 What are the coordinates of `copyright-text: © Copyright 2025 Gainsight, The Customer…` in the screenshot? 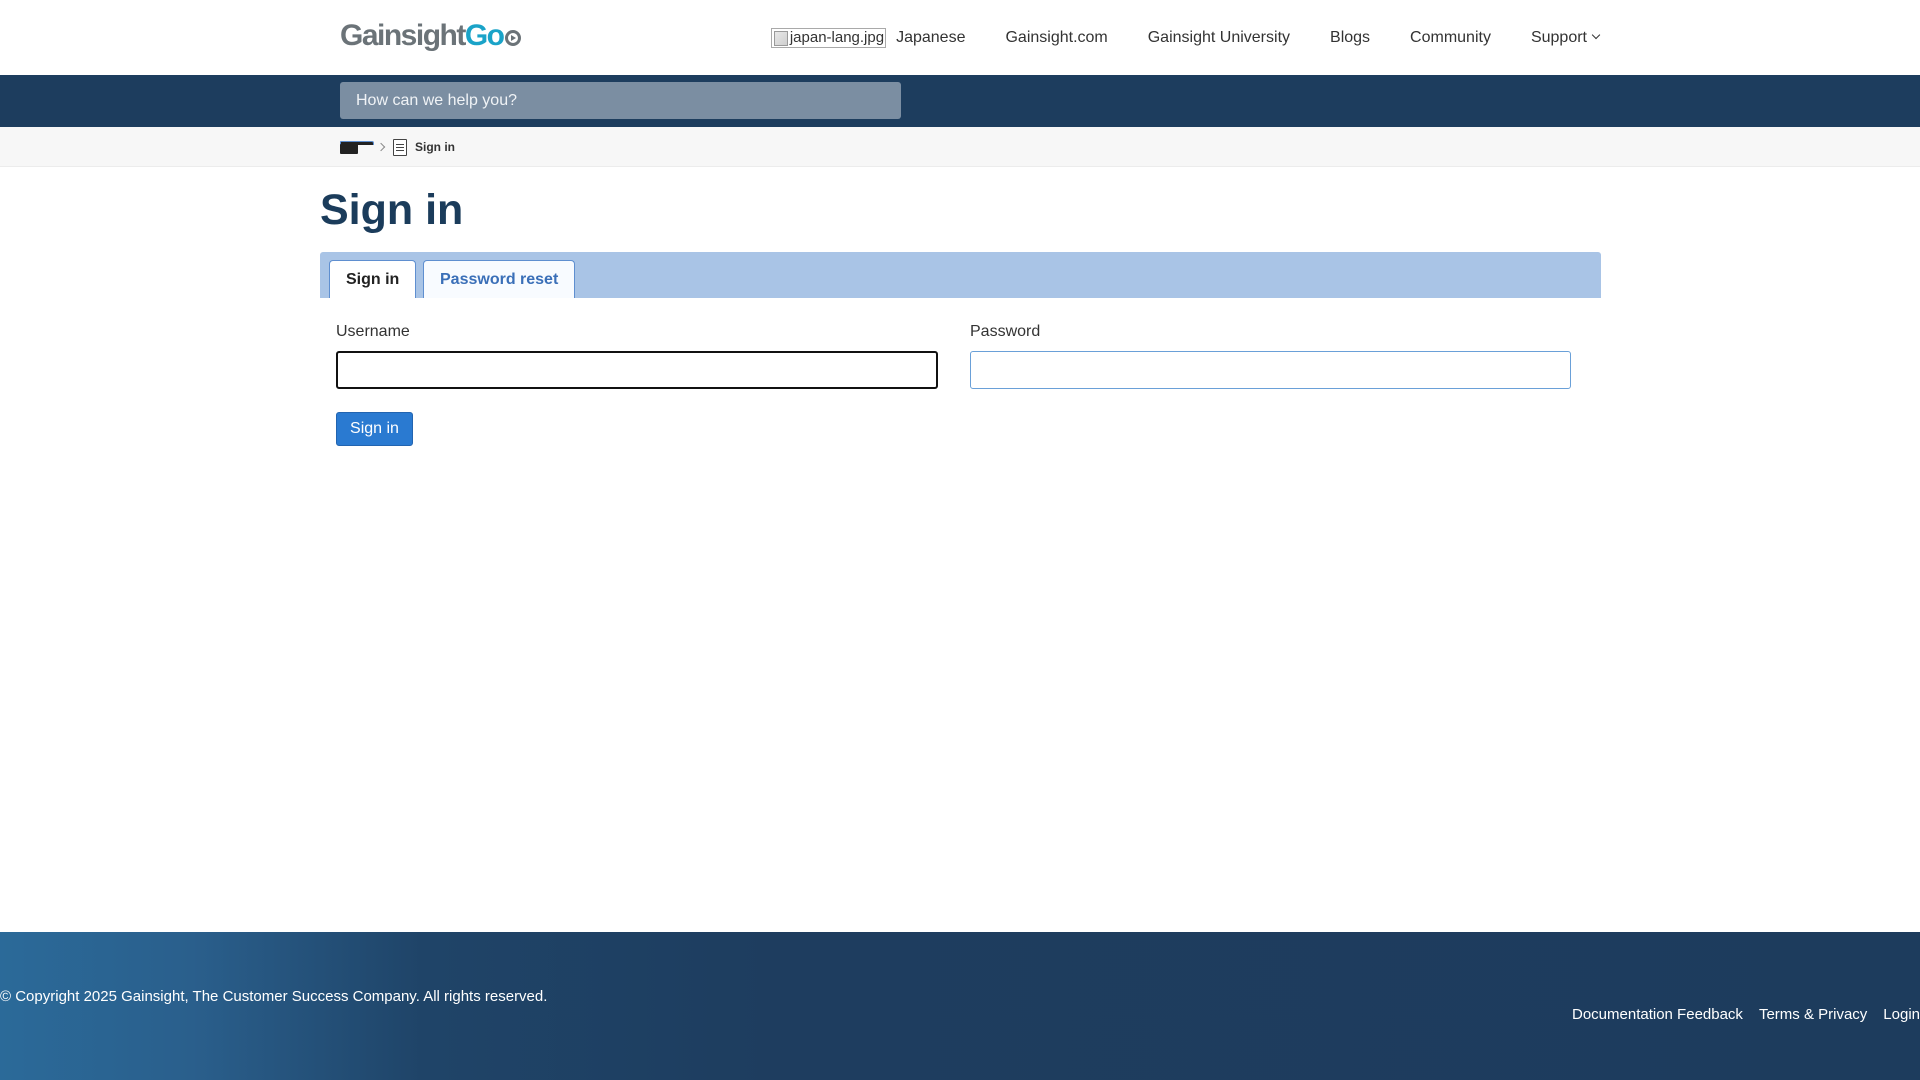 It's located at (274, 996).